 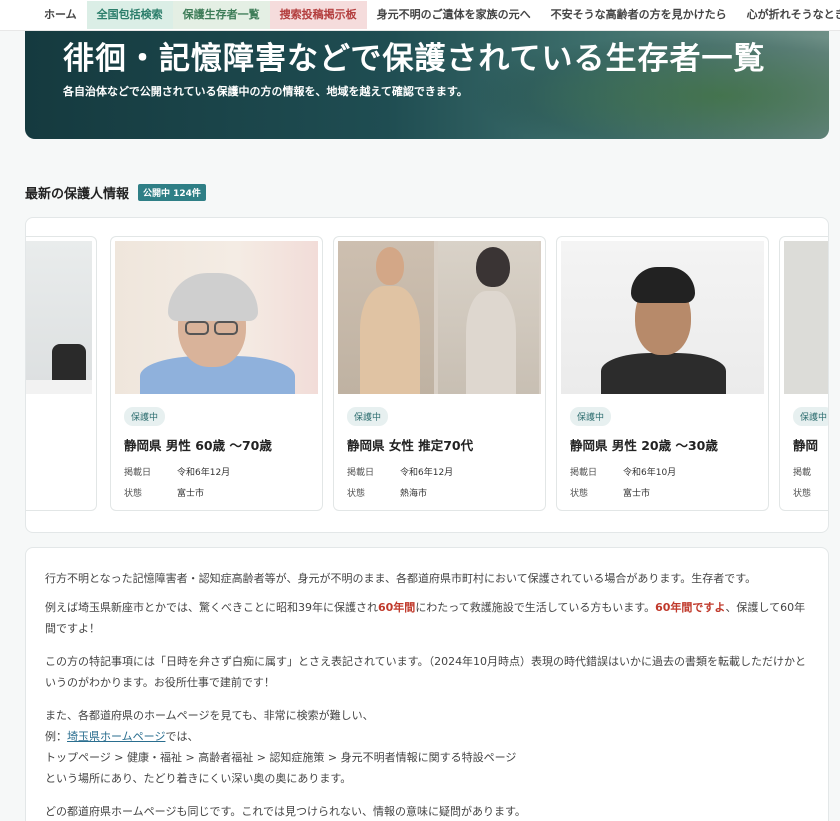 I want to click on nav-home: ホーム, so click(x=60, y=15).